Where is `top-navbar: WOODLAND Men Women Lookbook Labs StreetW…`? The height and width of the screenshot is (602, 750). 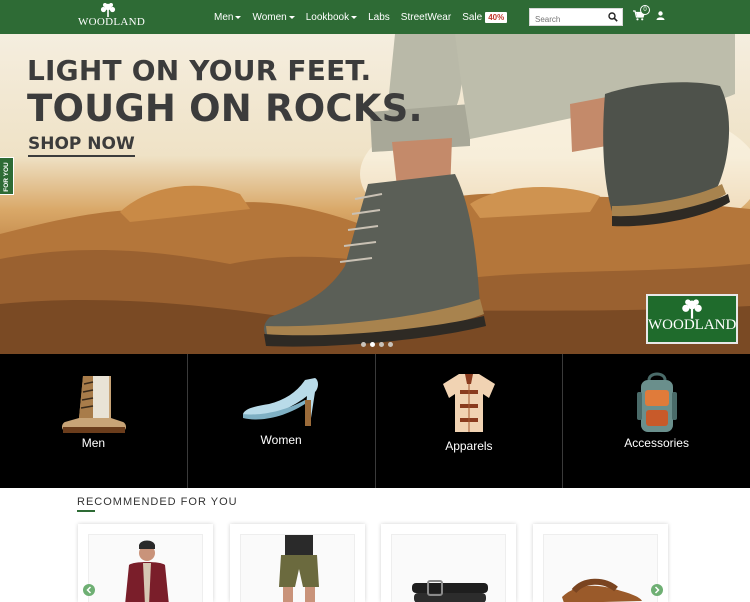
top-navbar: WOODLAND Men Women Lookbook Labs StreetW… is located at coordinates (375, 17).